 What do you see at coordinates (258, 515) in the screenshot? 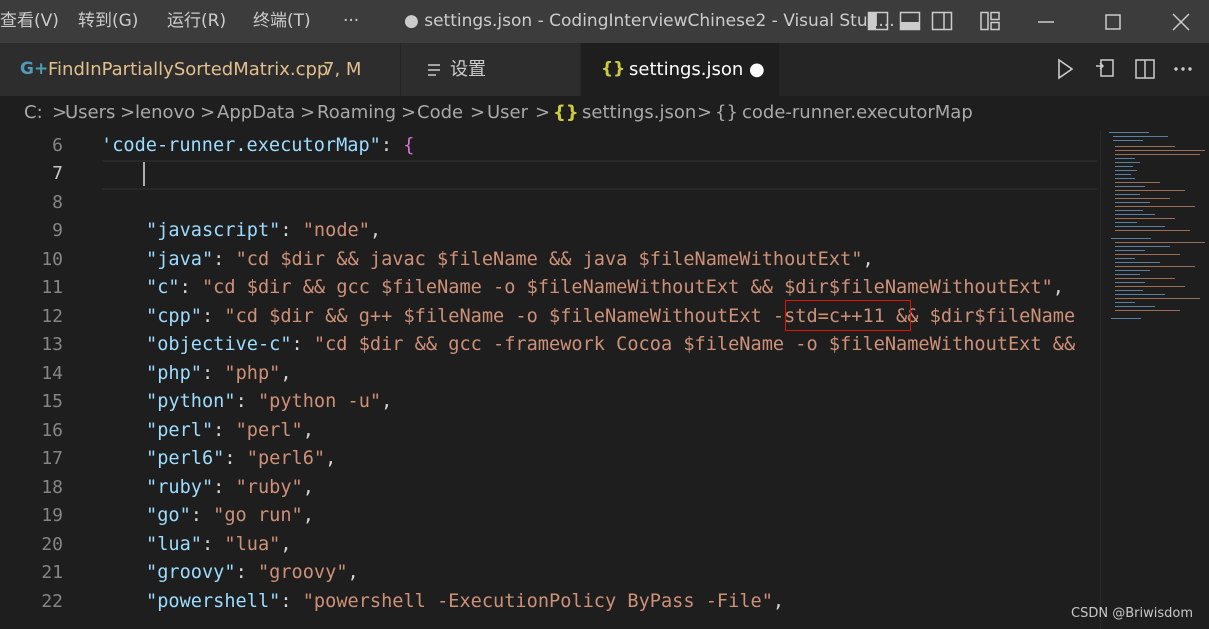
I see `json-value: "go run"` at bounding box center [258, 515].